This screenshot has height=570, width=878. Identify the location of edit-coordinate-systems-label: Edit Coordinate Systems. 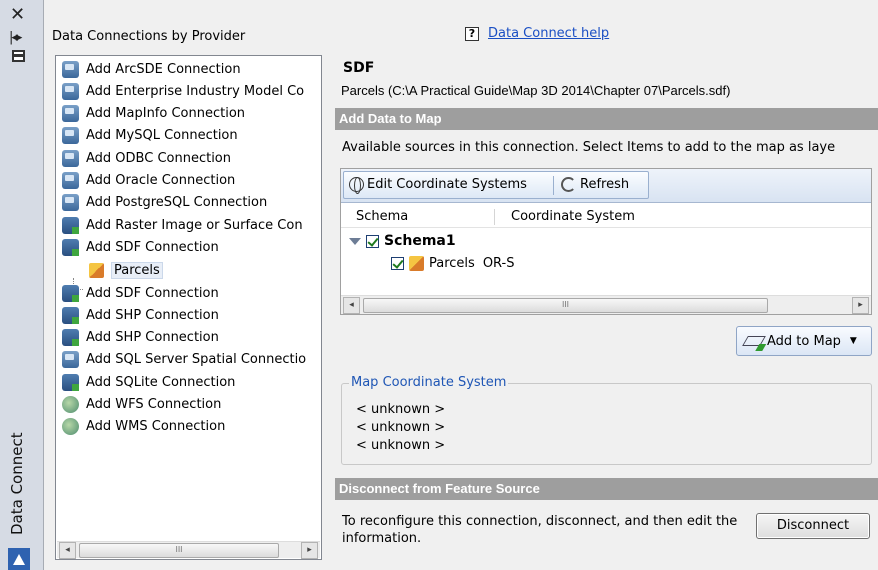
(447, 184).